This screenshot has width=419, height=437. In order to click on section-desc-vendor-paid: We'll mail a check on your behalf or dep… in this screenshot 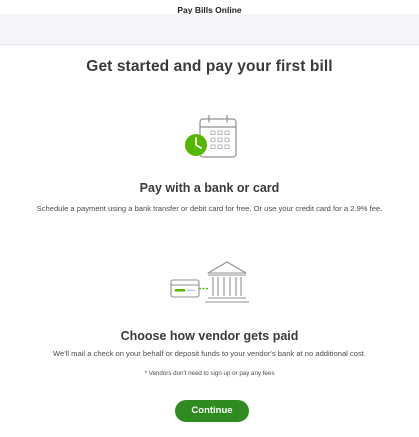, I will do `click(209, 353)`.